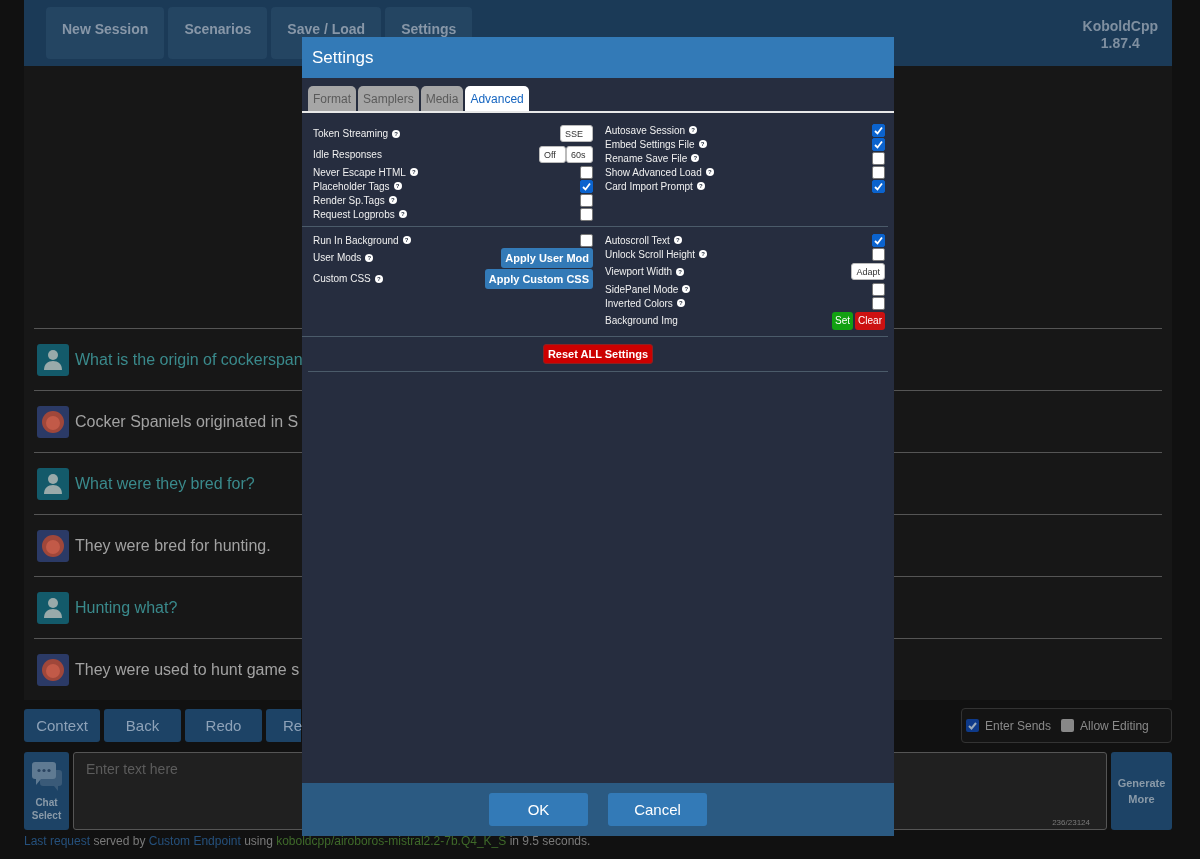 The image size is (1200, 859). Describe the element at coordinates (649, 186) in the screenshot. I see `setting-label: Card Import Prompt` at that location.